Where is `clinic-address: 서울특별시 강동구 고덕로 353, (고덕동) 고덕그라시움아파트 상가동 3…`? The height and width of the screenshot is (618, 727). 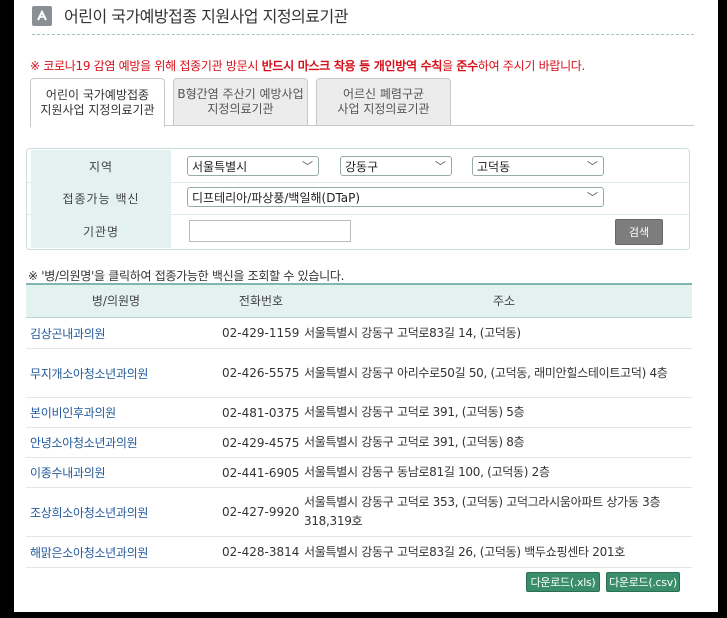
clinic-address: 서울특별시 강동구 고덕로 353, (고덕동) 고덕그라시움아파트 상가동 3… is located at coordinates (482, 511).